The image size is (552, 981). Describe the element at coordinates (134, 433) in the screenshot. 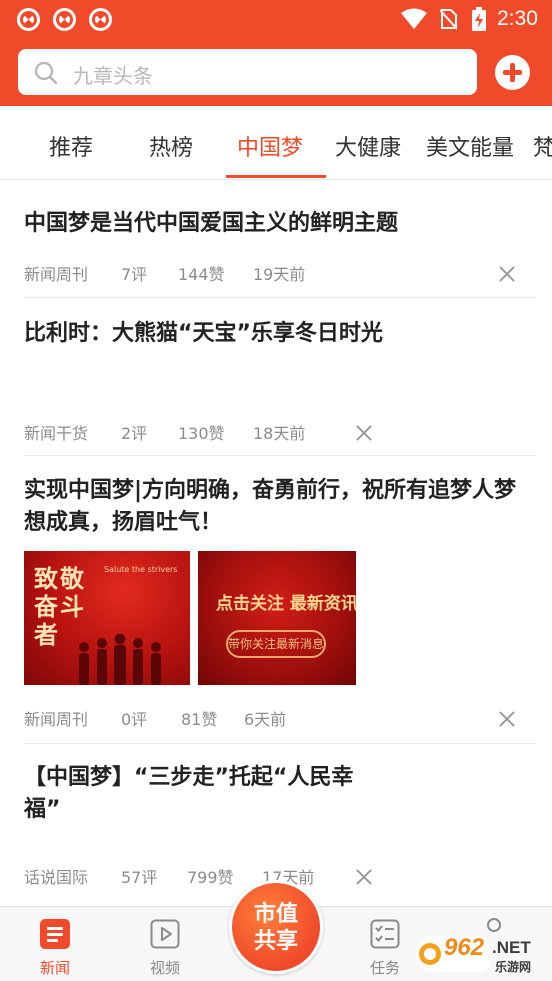

I see `article-comments: 2评` at that location.